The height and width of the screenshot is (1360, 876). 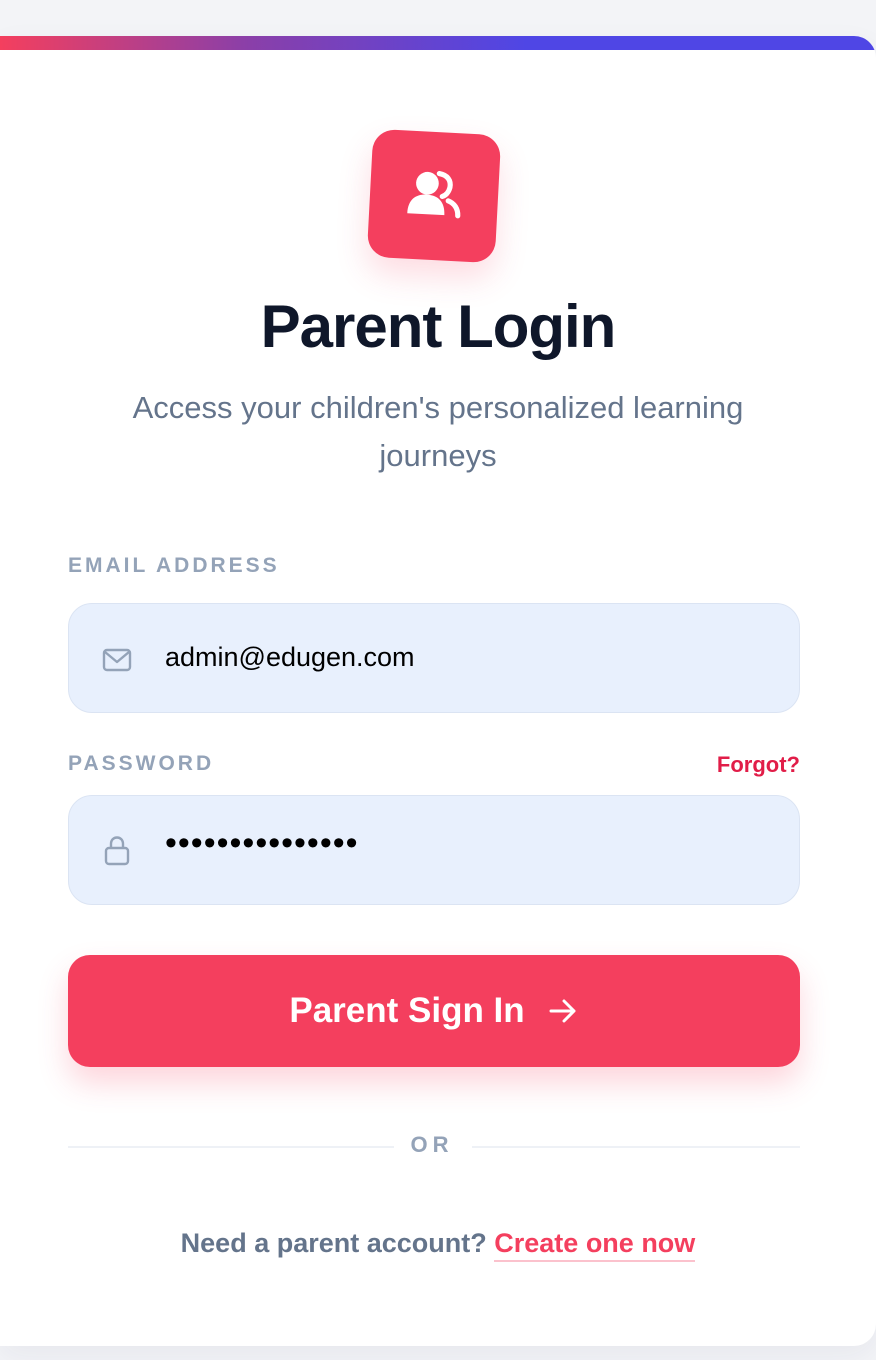 What do you see at coordinates (562, 1011) in the screenshot?
I see `arrow-right-icon` at bounding box center [562, 1011].